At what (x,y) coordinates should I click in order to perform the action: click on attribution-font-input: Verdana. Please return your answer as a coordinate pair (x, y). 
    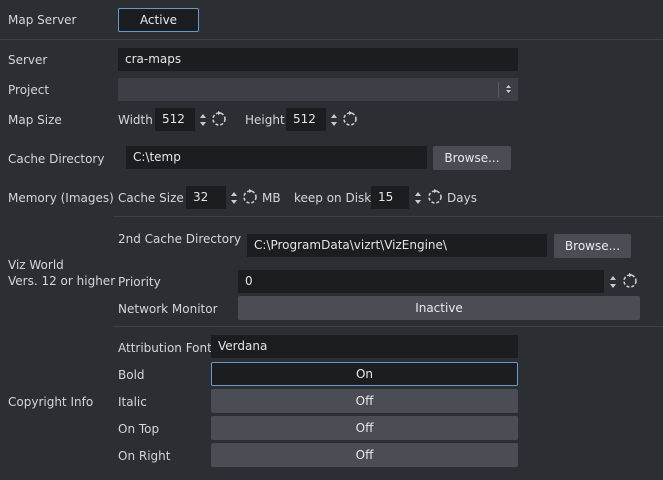
    Looking at the image, I should click on (364, 346).